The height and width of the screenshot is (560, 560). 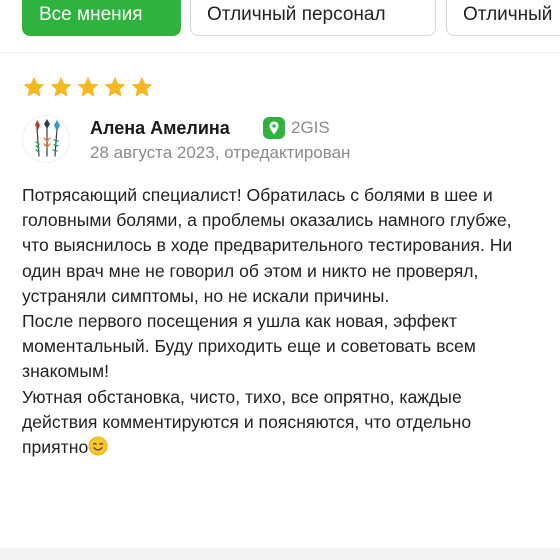 What do you see at coordinates (220, 152) in the screenshot?
I see `review-date: 28 августа 2023, отредактирован` at bounding box center [220, 152].